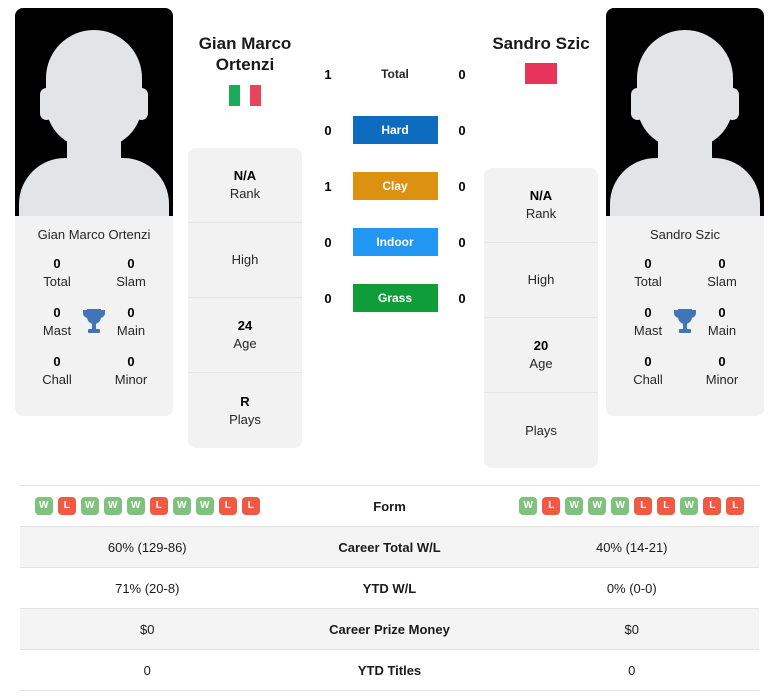 The image size is (779, 699). I want to click on player-card-name-left: Gian Marco Ortenzi, so click(94, 235).